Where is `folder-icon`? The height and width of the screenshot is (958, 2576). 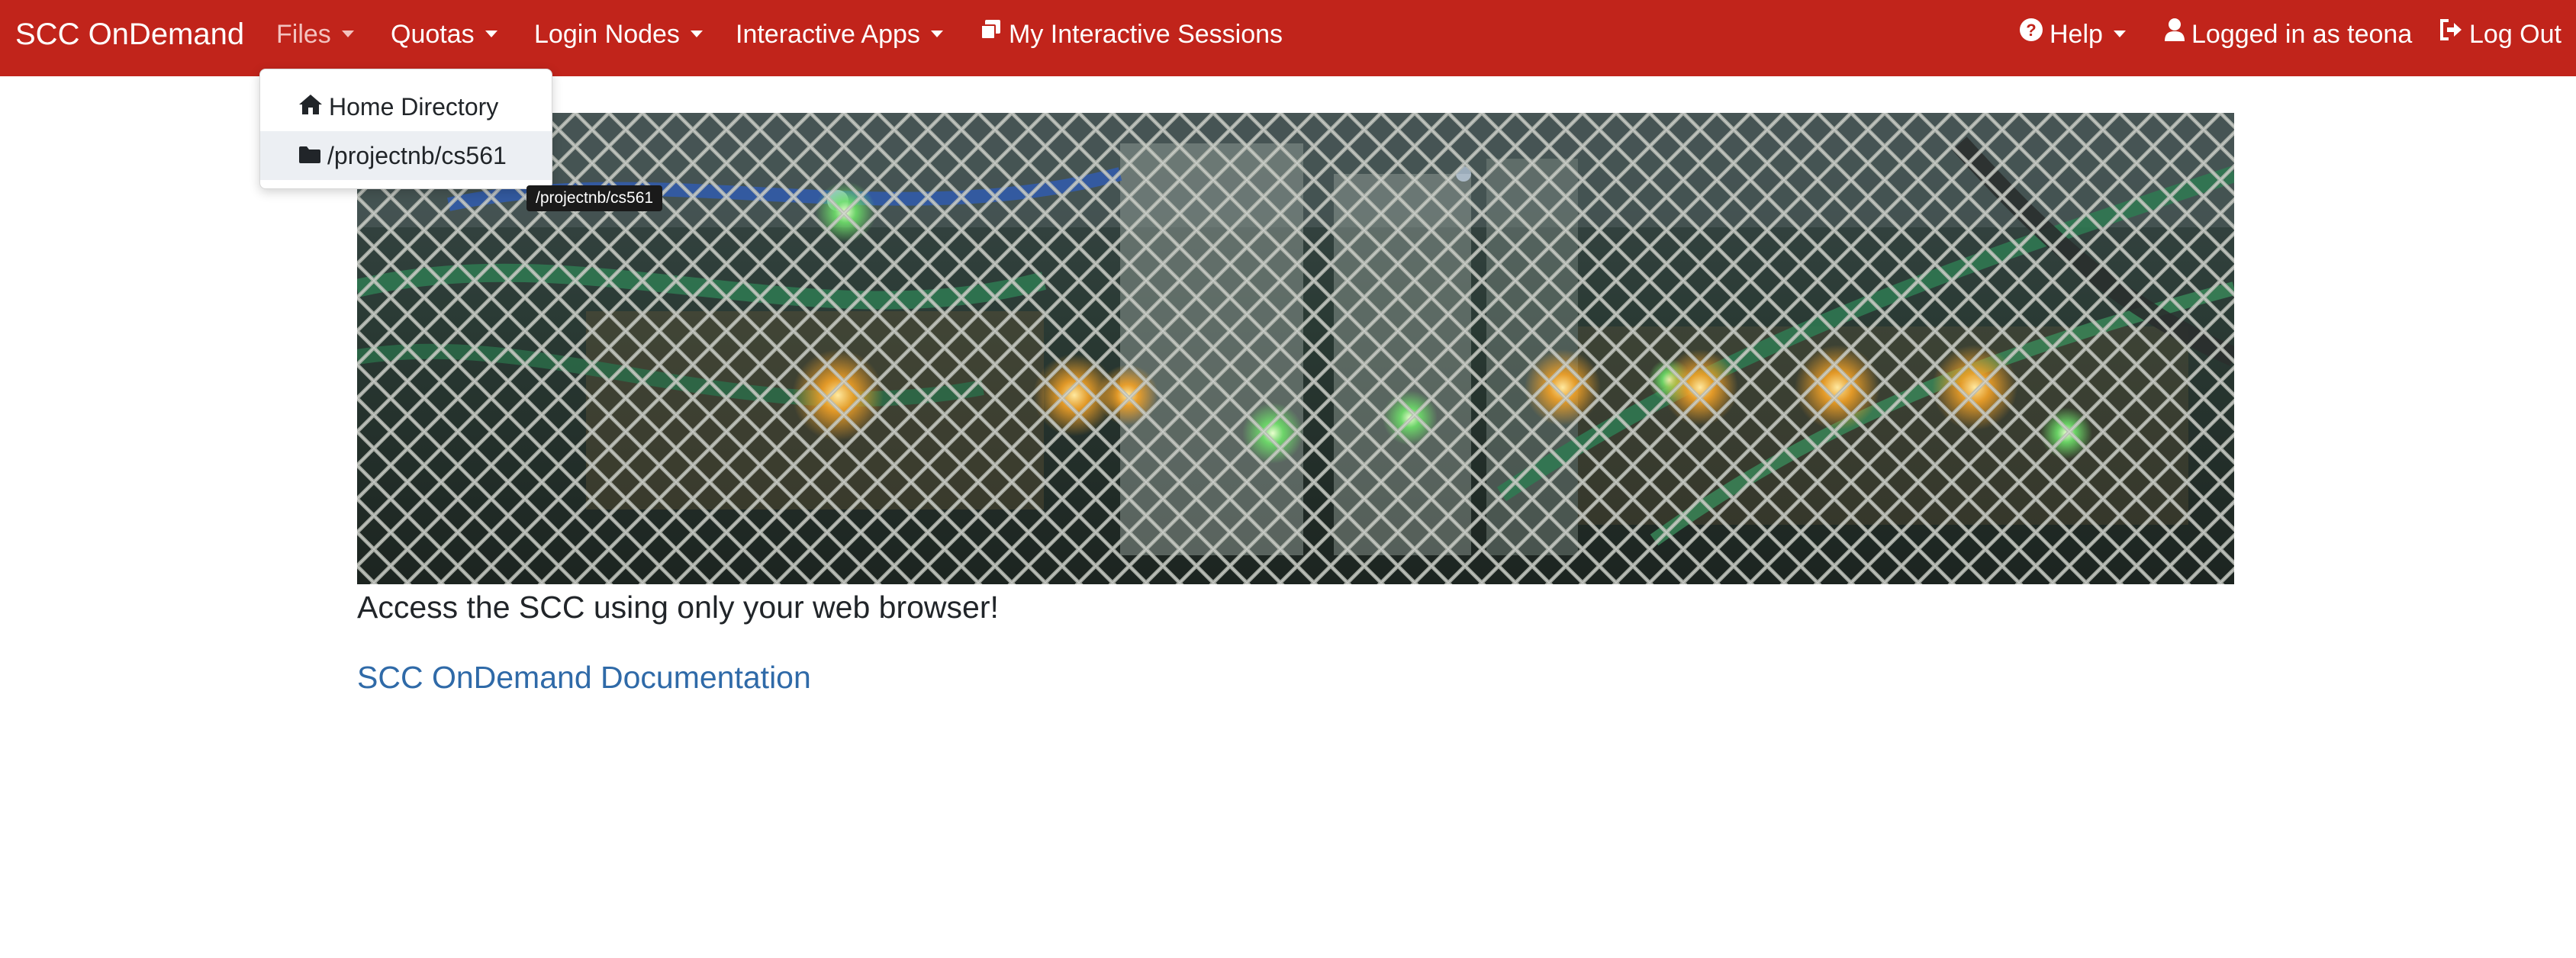 folder-icon is located at coordinates (309, 155).